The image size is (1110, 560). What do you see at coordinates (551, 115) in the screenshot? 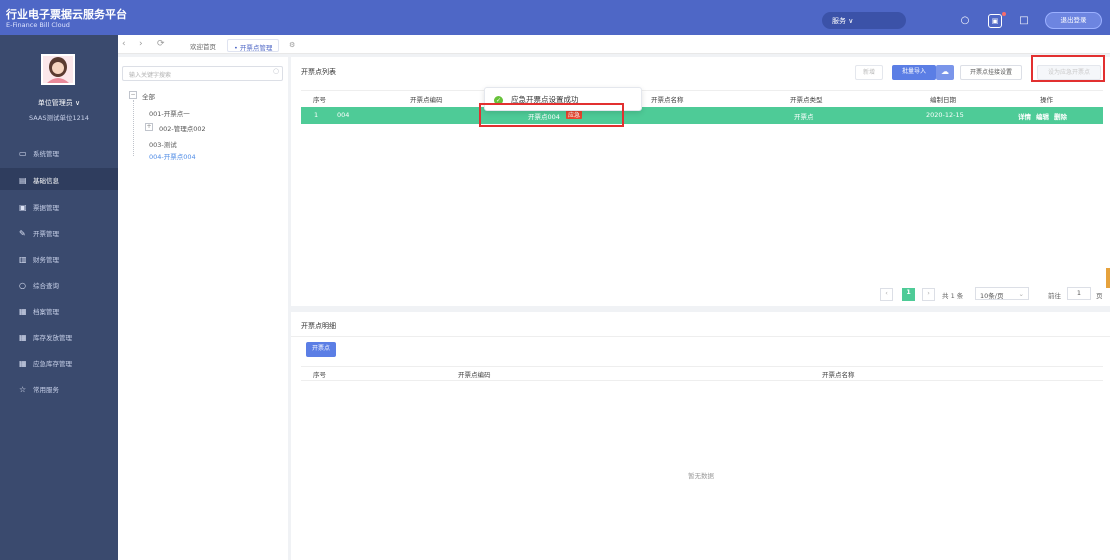
I see `annotation-box-row` at bounding box center [551, 115].